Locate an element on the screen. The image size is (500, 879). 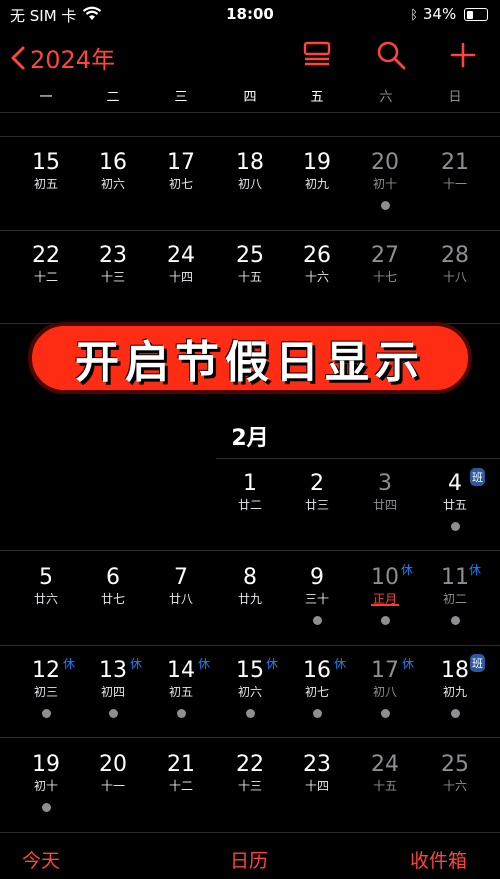
lunar-date: 廿八 is located at coordinates (180, 599).